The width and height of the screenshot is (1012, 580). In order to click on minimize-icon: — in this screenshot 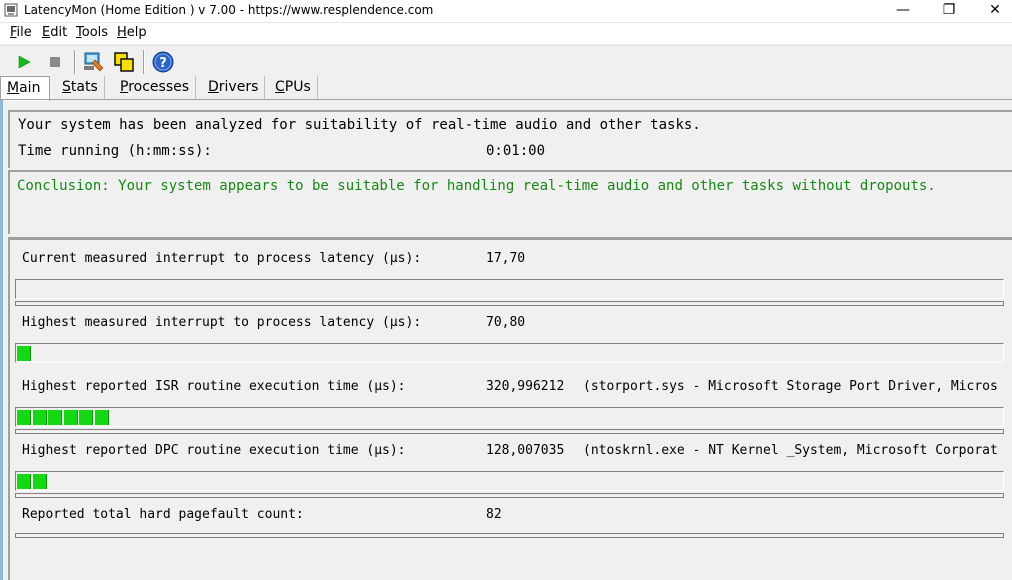, I will do `click(903, 10)`.